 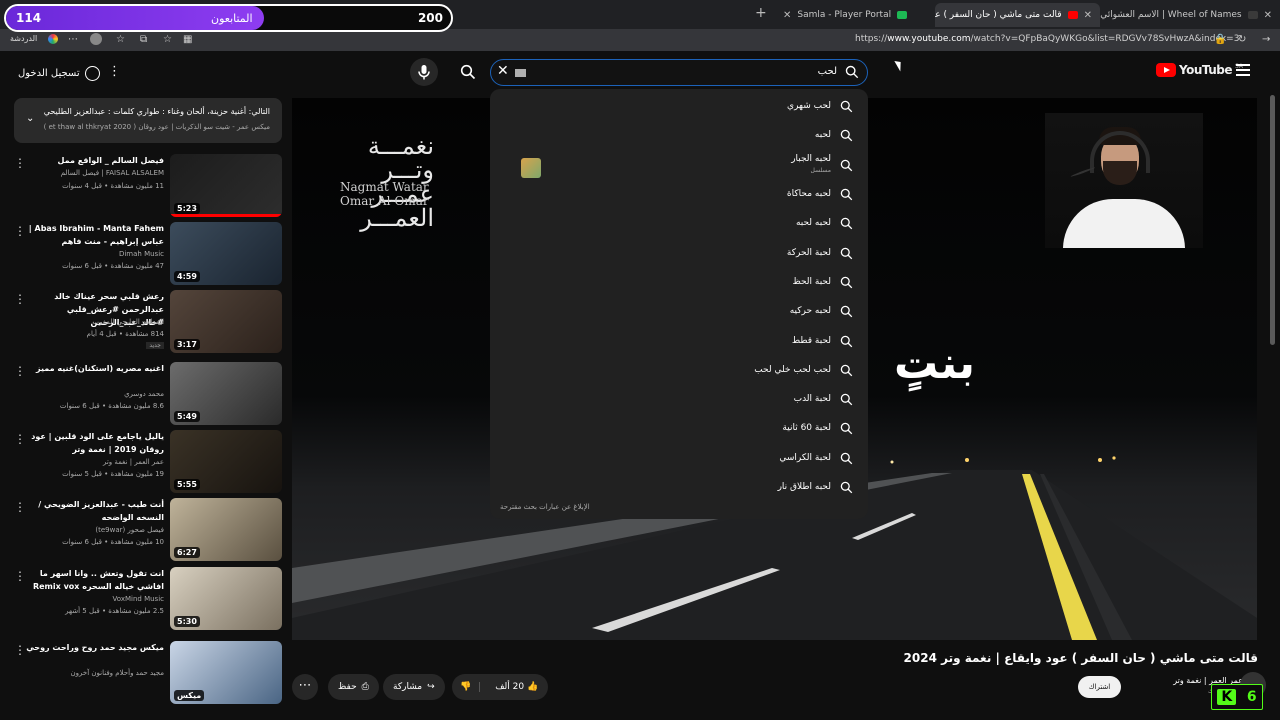 What do you see at coordinates (679, 429) in the screenshot?
I see `search-suggestion-item: لحبة 60 ثانية` at bounding box center [679, 429].